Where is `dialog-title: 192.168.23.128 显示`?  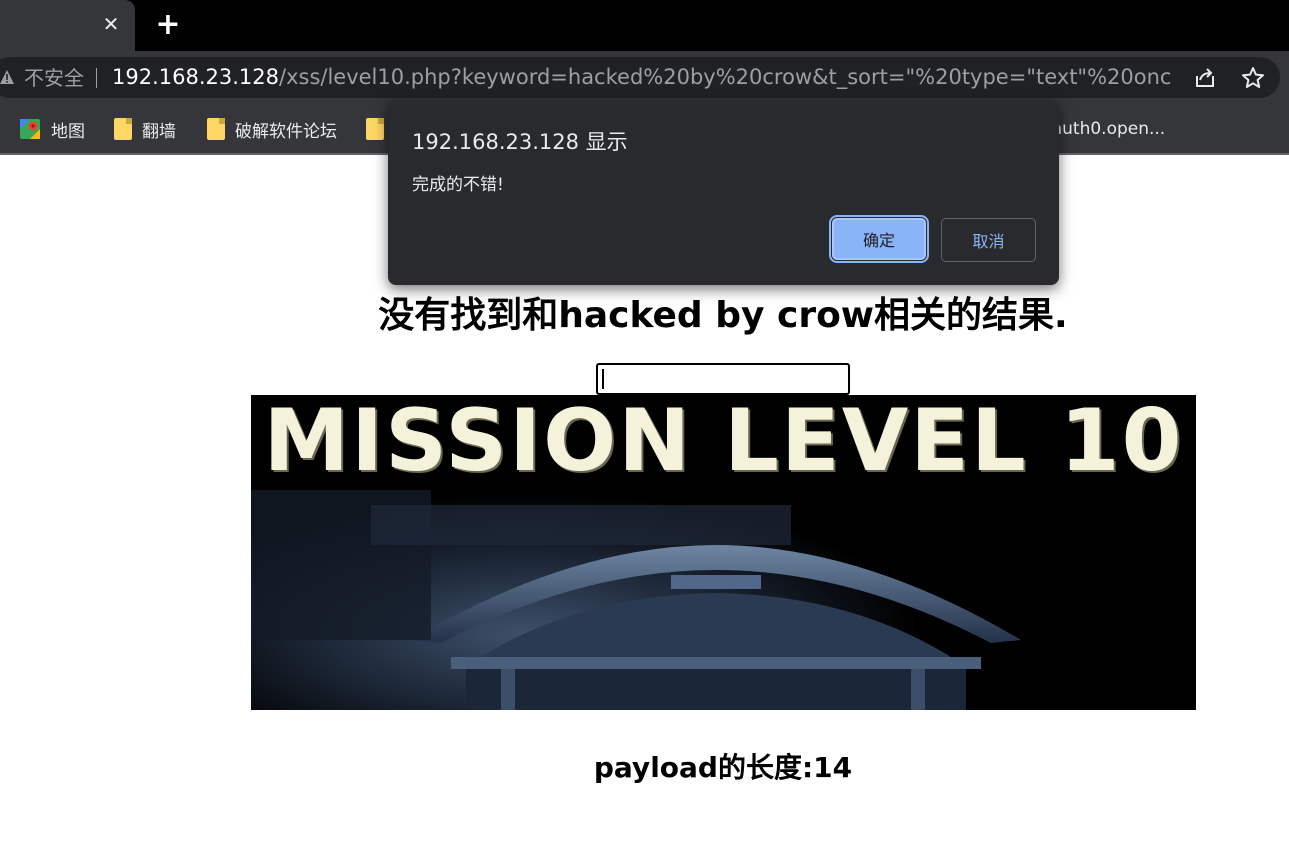
dialog-title: 192.168.23.128 显示 is located at coordinates (520, 142).